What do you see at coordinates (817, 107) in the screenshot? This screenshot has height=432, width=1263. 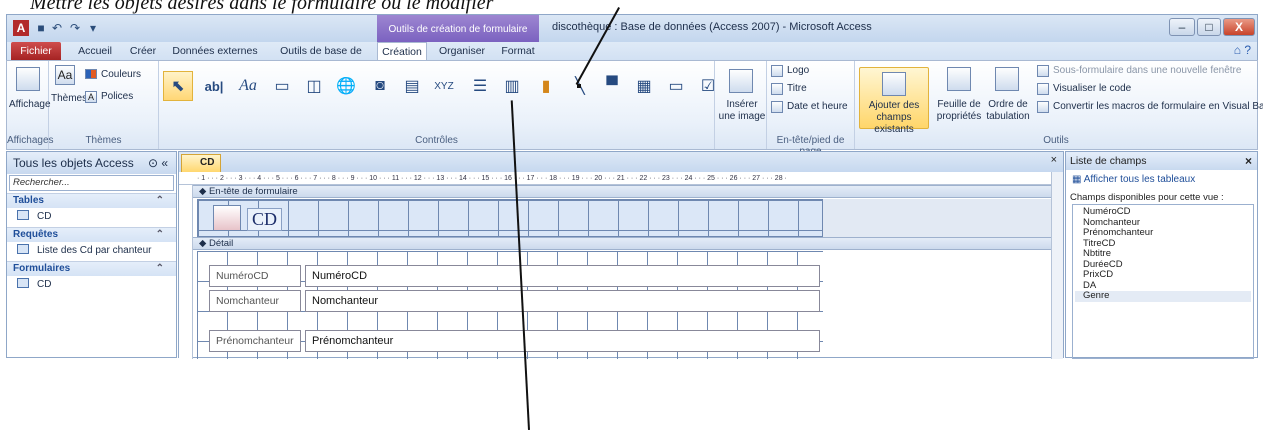 I see `datetime-button: Date et heure` at bounding box center [817, 107].